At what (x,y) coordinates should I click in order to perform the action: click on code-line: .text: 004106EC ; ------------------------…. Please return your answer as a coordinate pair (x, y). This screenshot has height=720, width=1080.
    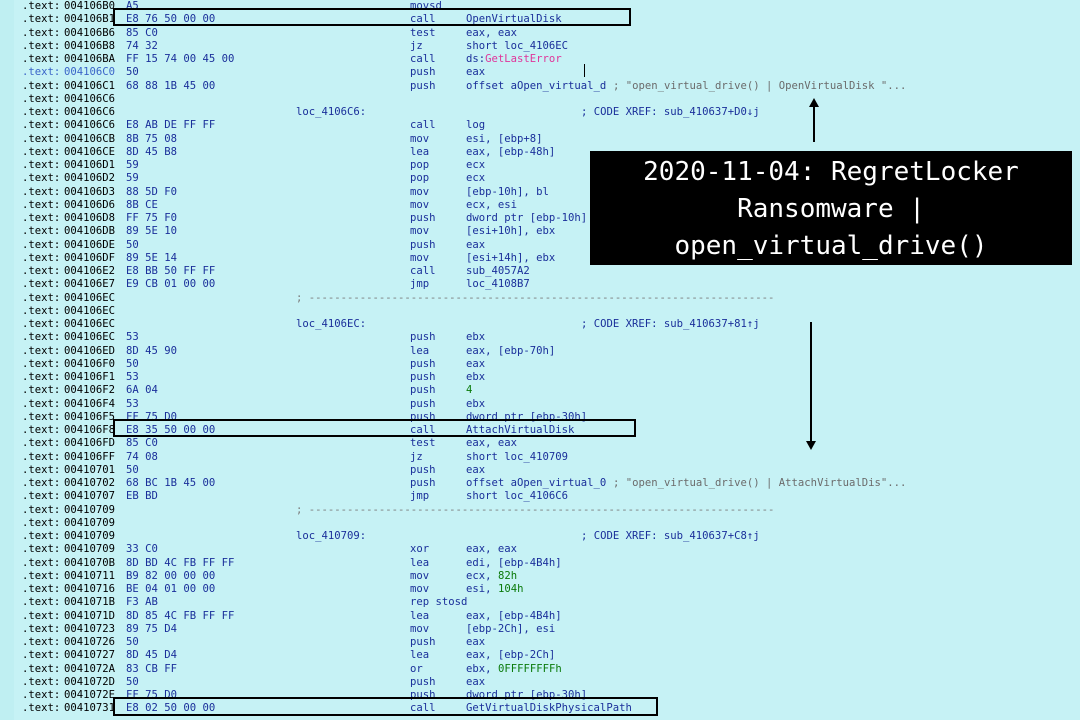
    Looking at the image, I should click on (540, 298).